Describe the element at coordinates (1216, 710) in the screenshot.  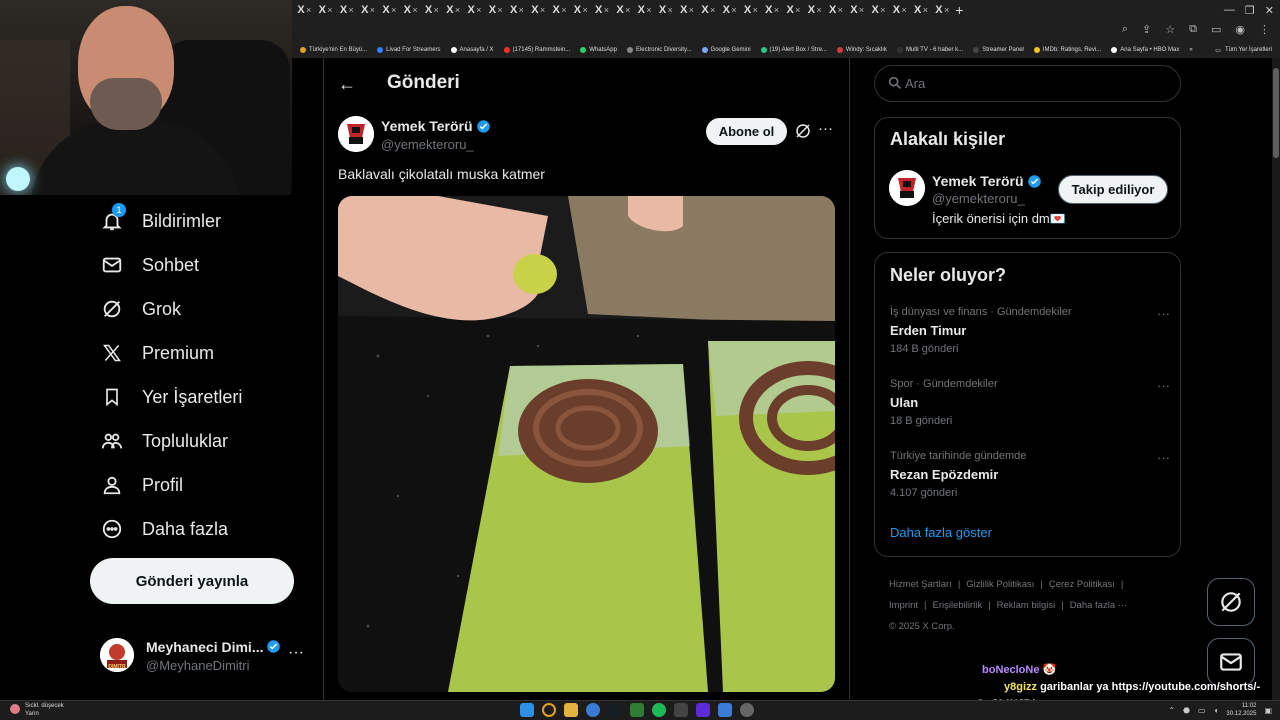
I see `volume-icon: ◖` at that location.